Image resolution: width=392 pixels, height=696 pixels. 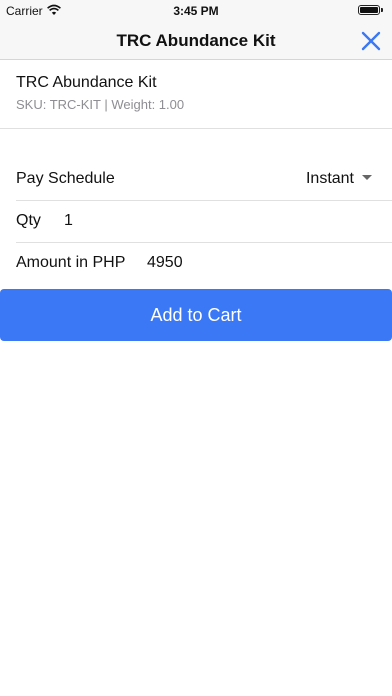 What do you see at coordinates (86, 82) in the screenshot?
I see `product-name: TRC Abundance Kit` at bounding box center [86, 82].